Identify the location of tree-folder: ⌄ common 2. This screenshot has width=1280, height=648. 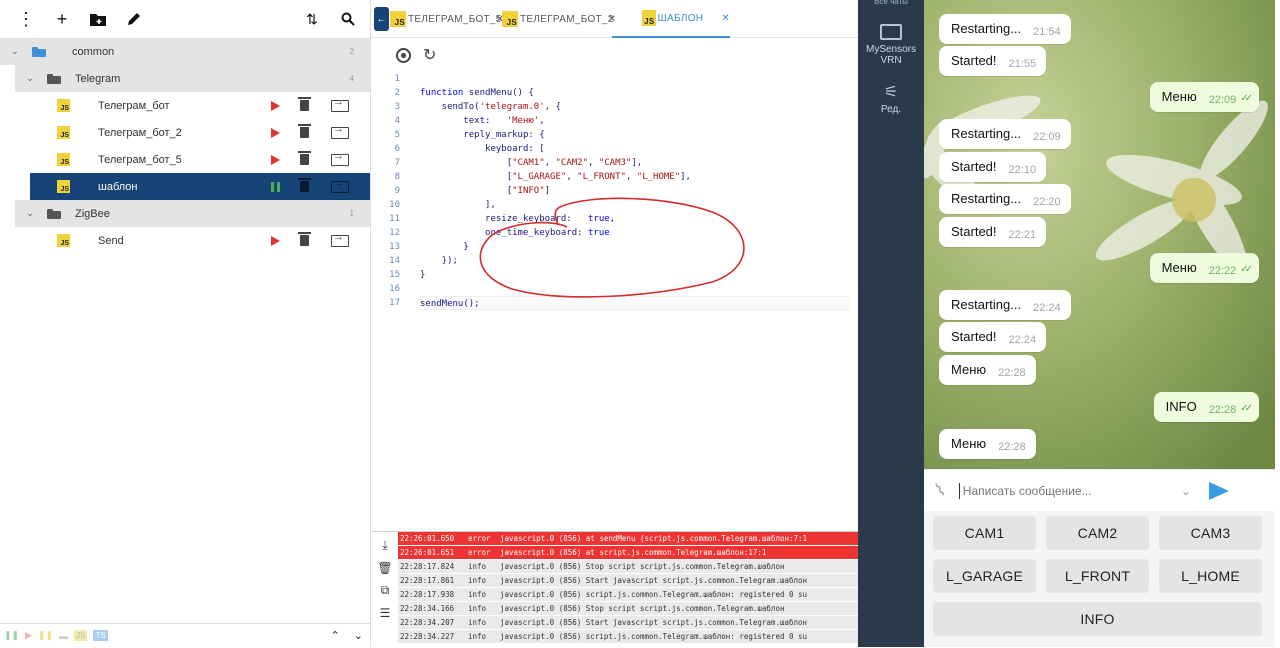
(185, 51).